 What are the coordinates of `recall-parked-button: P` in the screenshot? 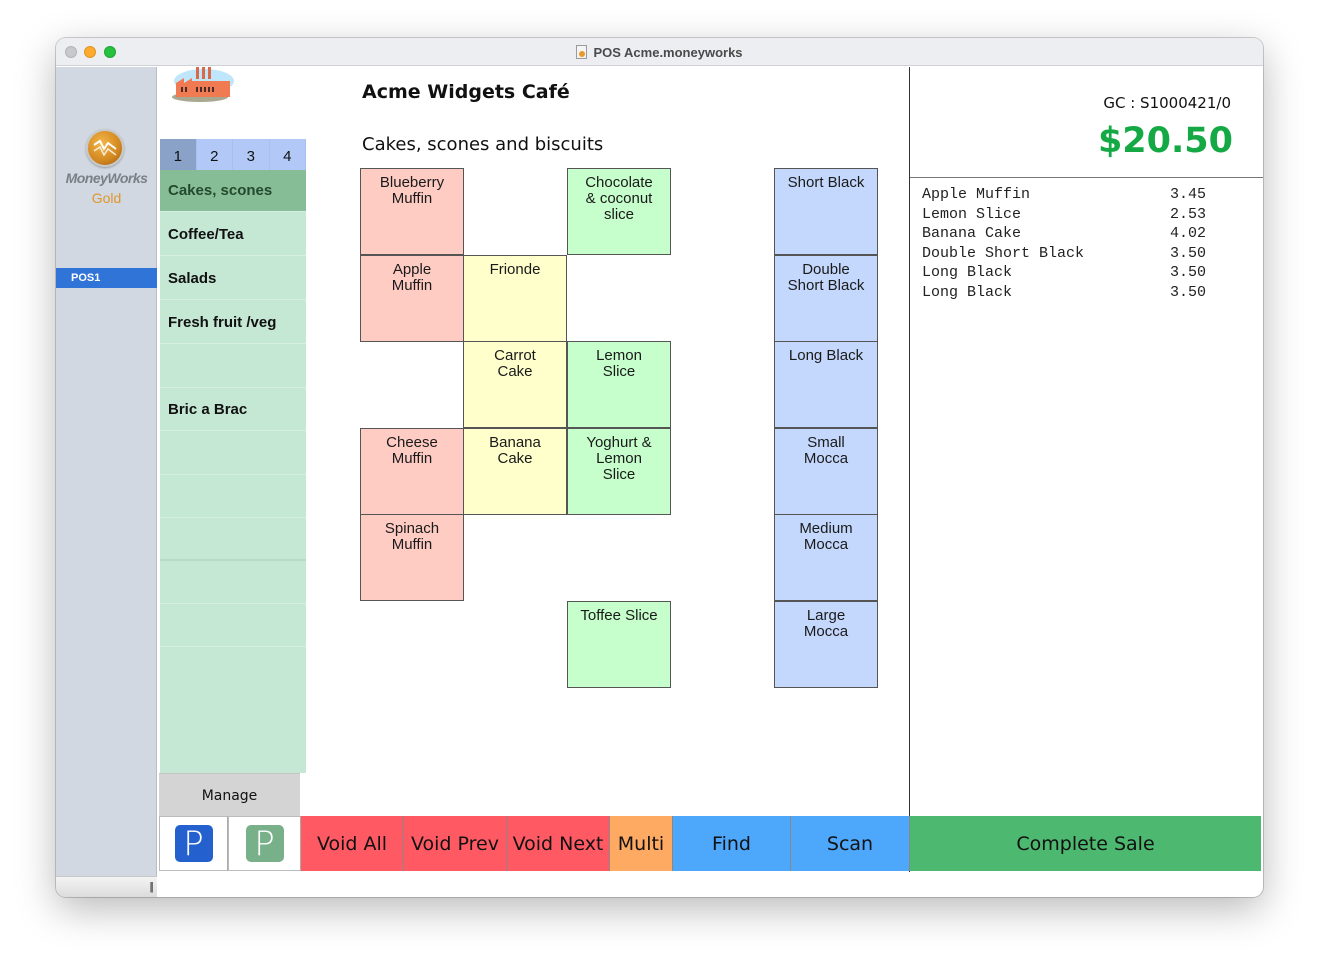 It's located at (264, 843).